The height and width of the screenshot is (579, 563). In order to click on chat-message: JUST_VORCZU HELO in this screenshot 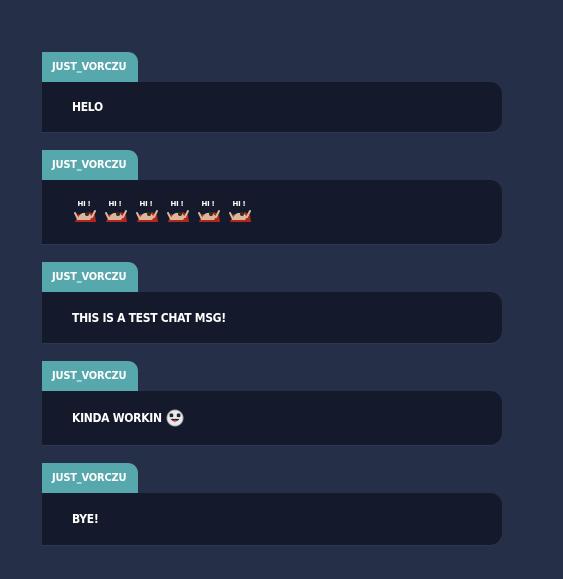, I will do `click(272, 92)`.